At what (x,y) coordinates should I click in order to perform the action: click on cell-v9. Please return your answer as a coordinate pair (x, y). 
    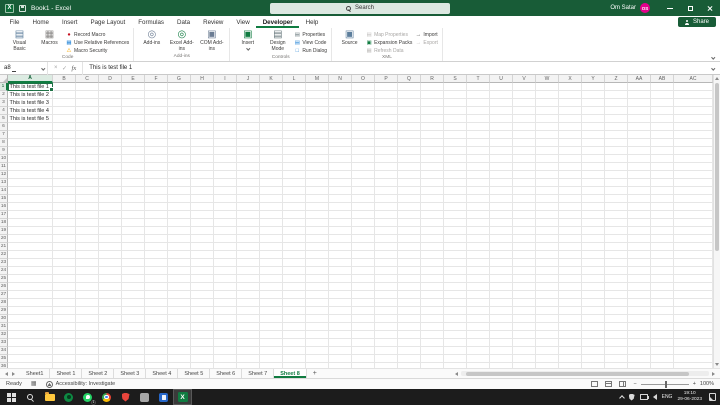
    Looking at the image, I should click on (524, 151).